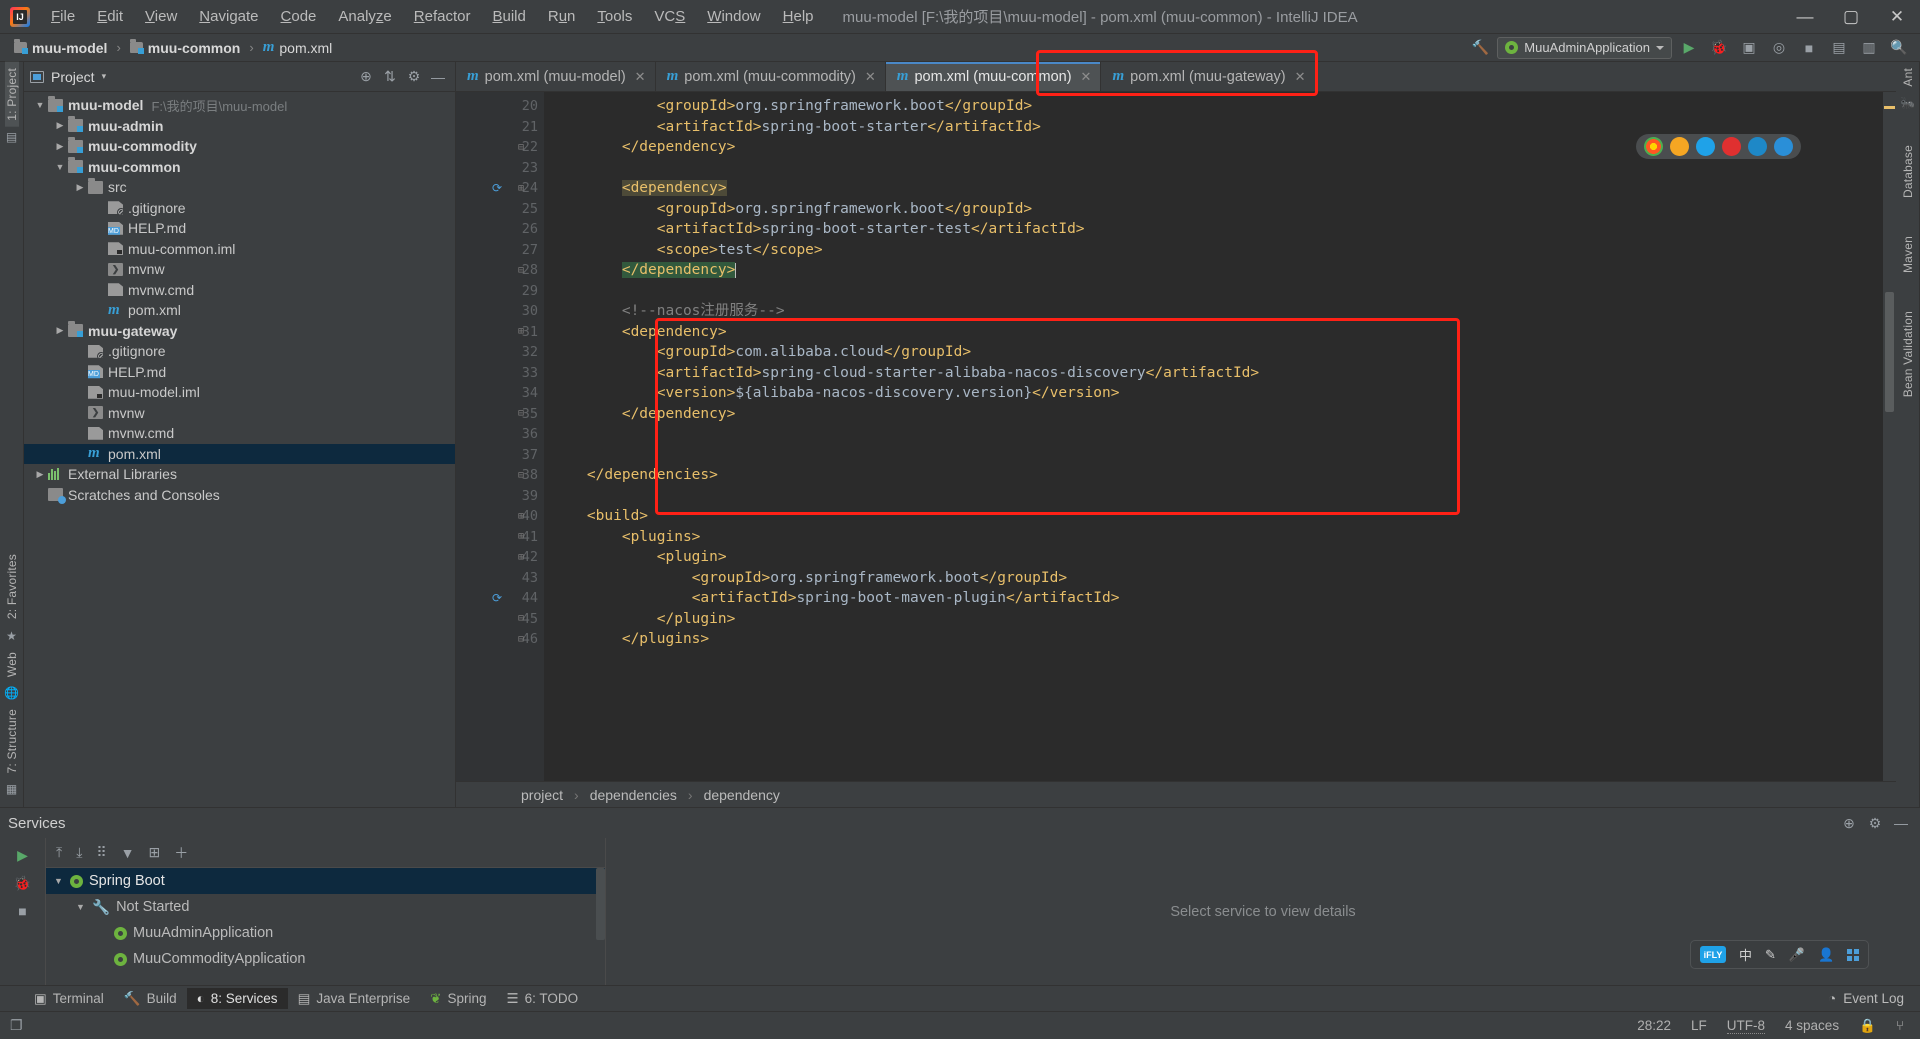 This screenshot has width=1920, height=1039. Describe the element at coordinates (110, 16) in the screenshot. I see `menu-edit: Edit` at that location.